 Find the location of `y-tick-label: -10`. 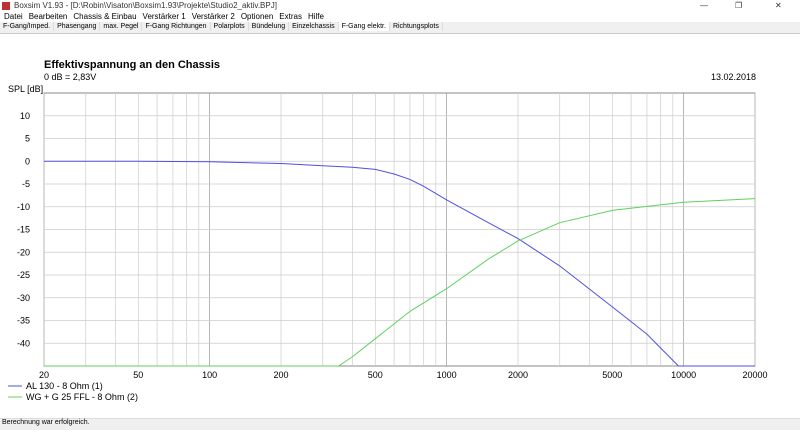

y-tick-label: -10 is located at coordinates (23, 207).